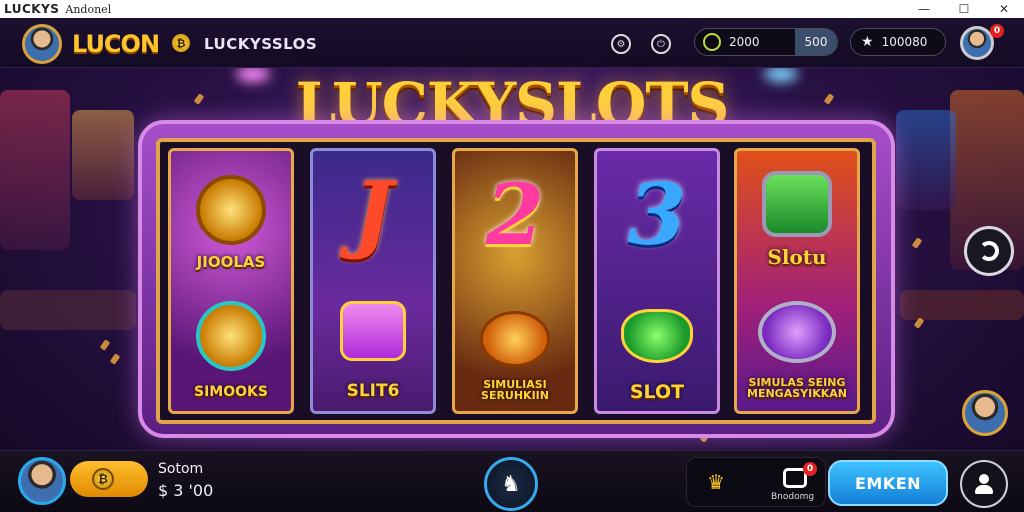 This screenshot has width=1024, height=512. Describe the element at coordinates (810, 469) in the screenshot. I see `chat-badge: 0` at that location.